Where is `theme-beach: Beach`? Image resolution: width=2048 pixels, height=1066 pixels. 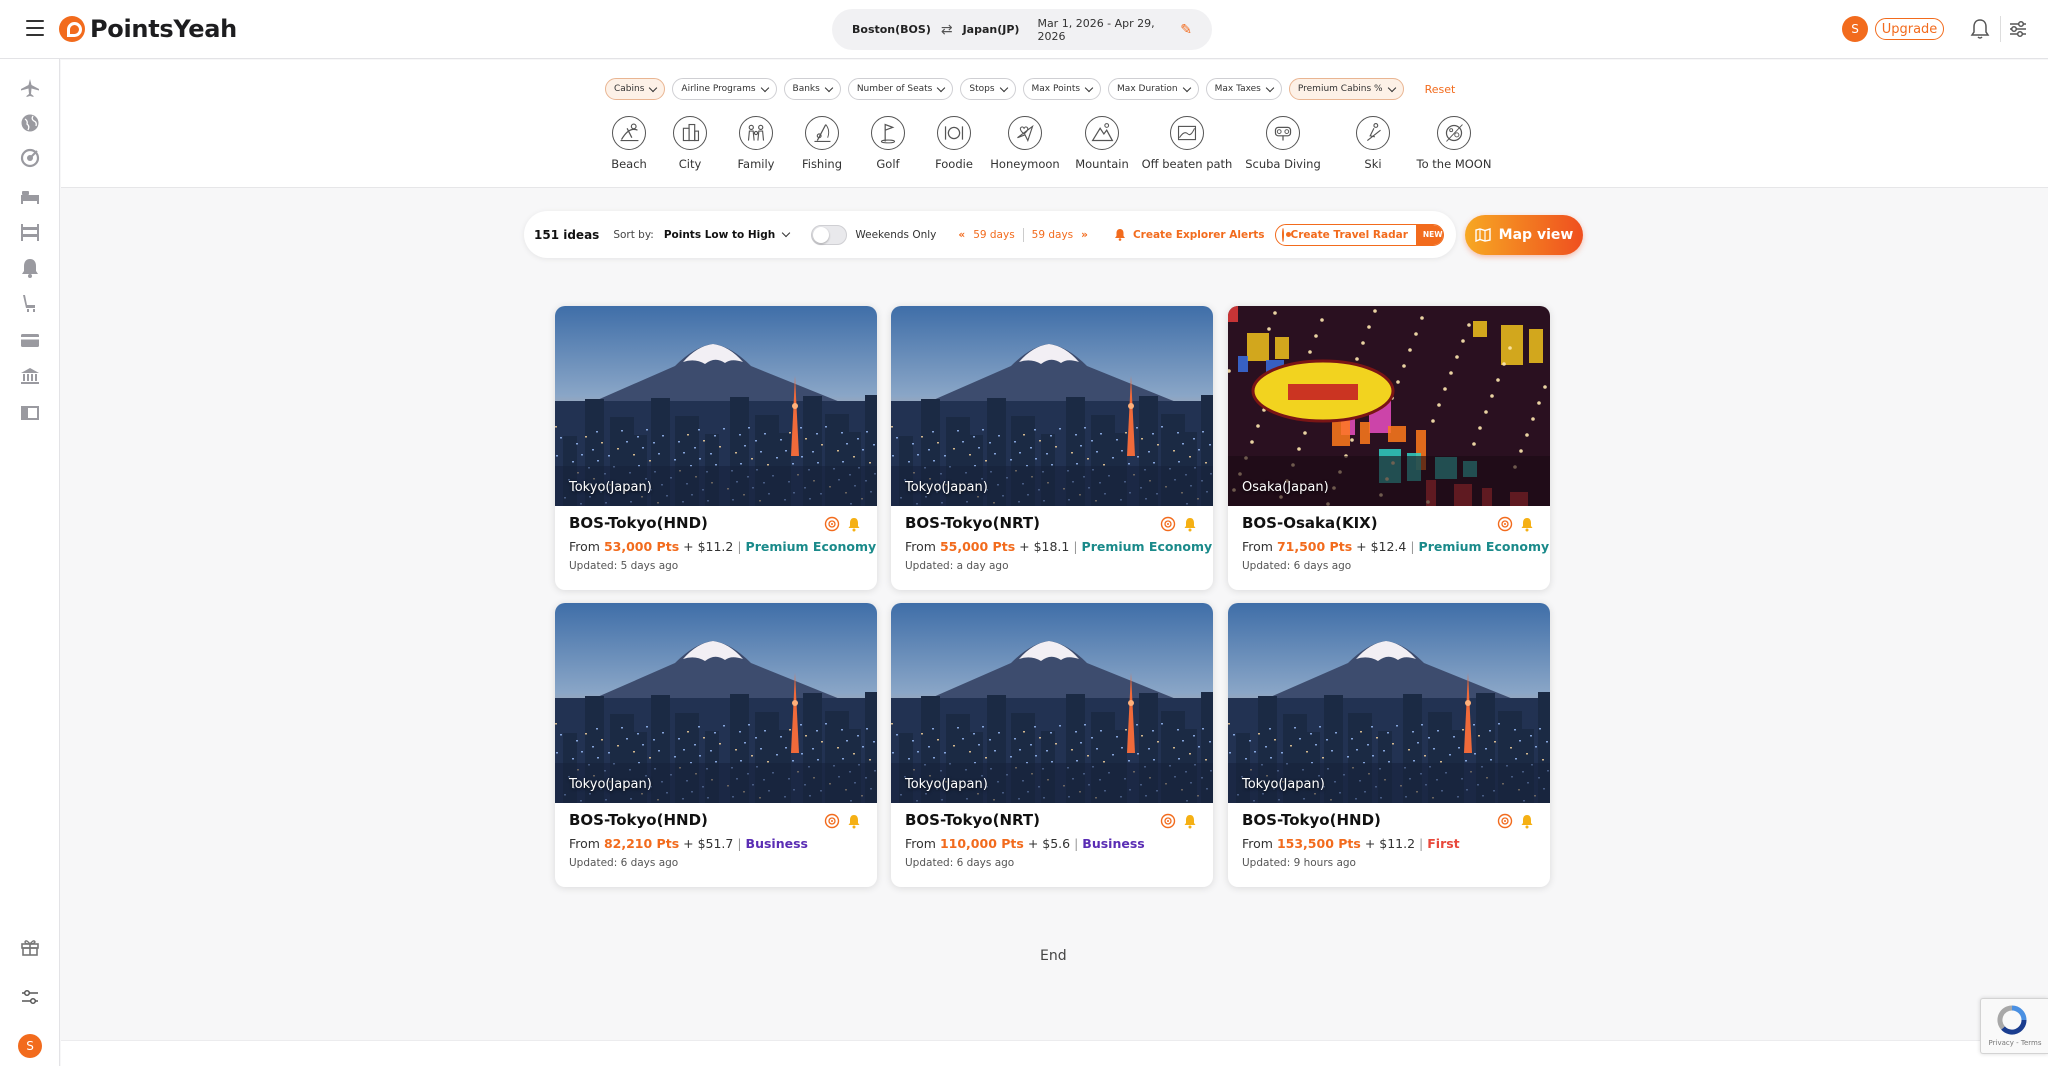
theme-beach: Beach is located at coordinates (629, 143).